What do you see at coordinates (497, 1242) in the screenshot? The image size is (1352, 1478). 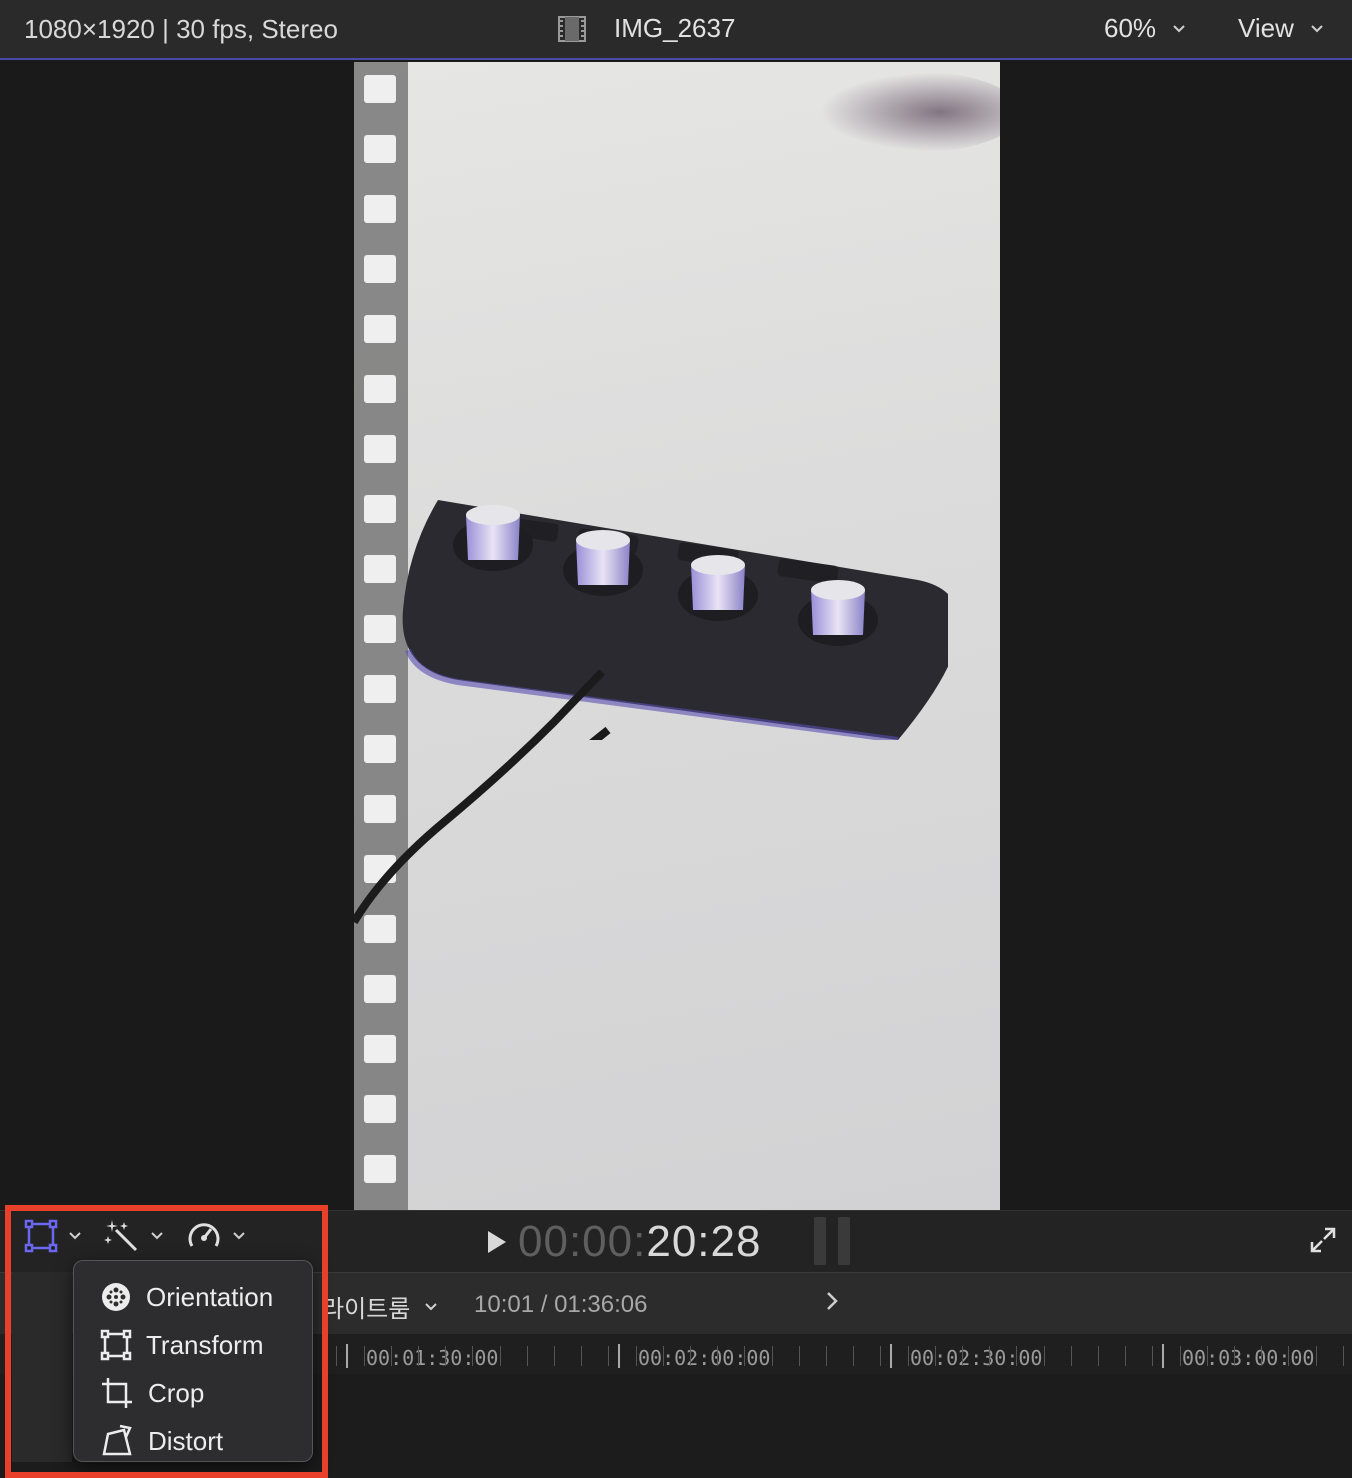 I see `play-icon` at bounding box center [497, 1242].